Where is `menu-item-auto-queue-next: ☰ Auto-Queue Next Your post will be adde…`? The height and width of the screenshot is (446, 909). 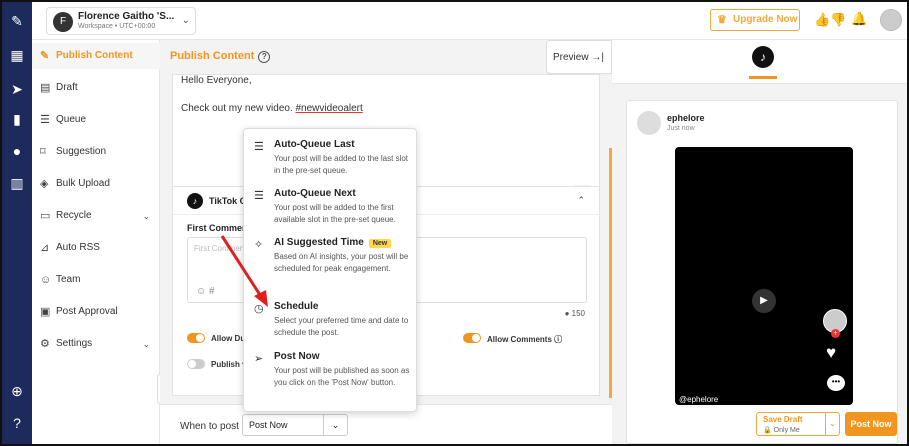 menu-item-auto-queue-next: ☰ Auto-Queue Next Your post will be adde… is located at coordinates (331, 211).